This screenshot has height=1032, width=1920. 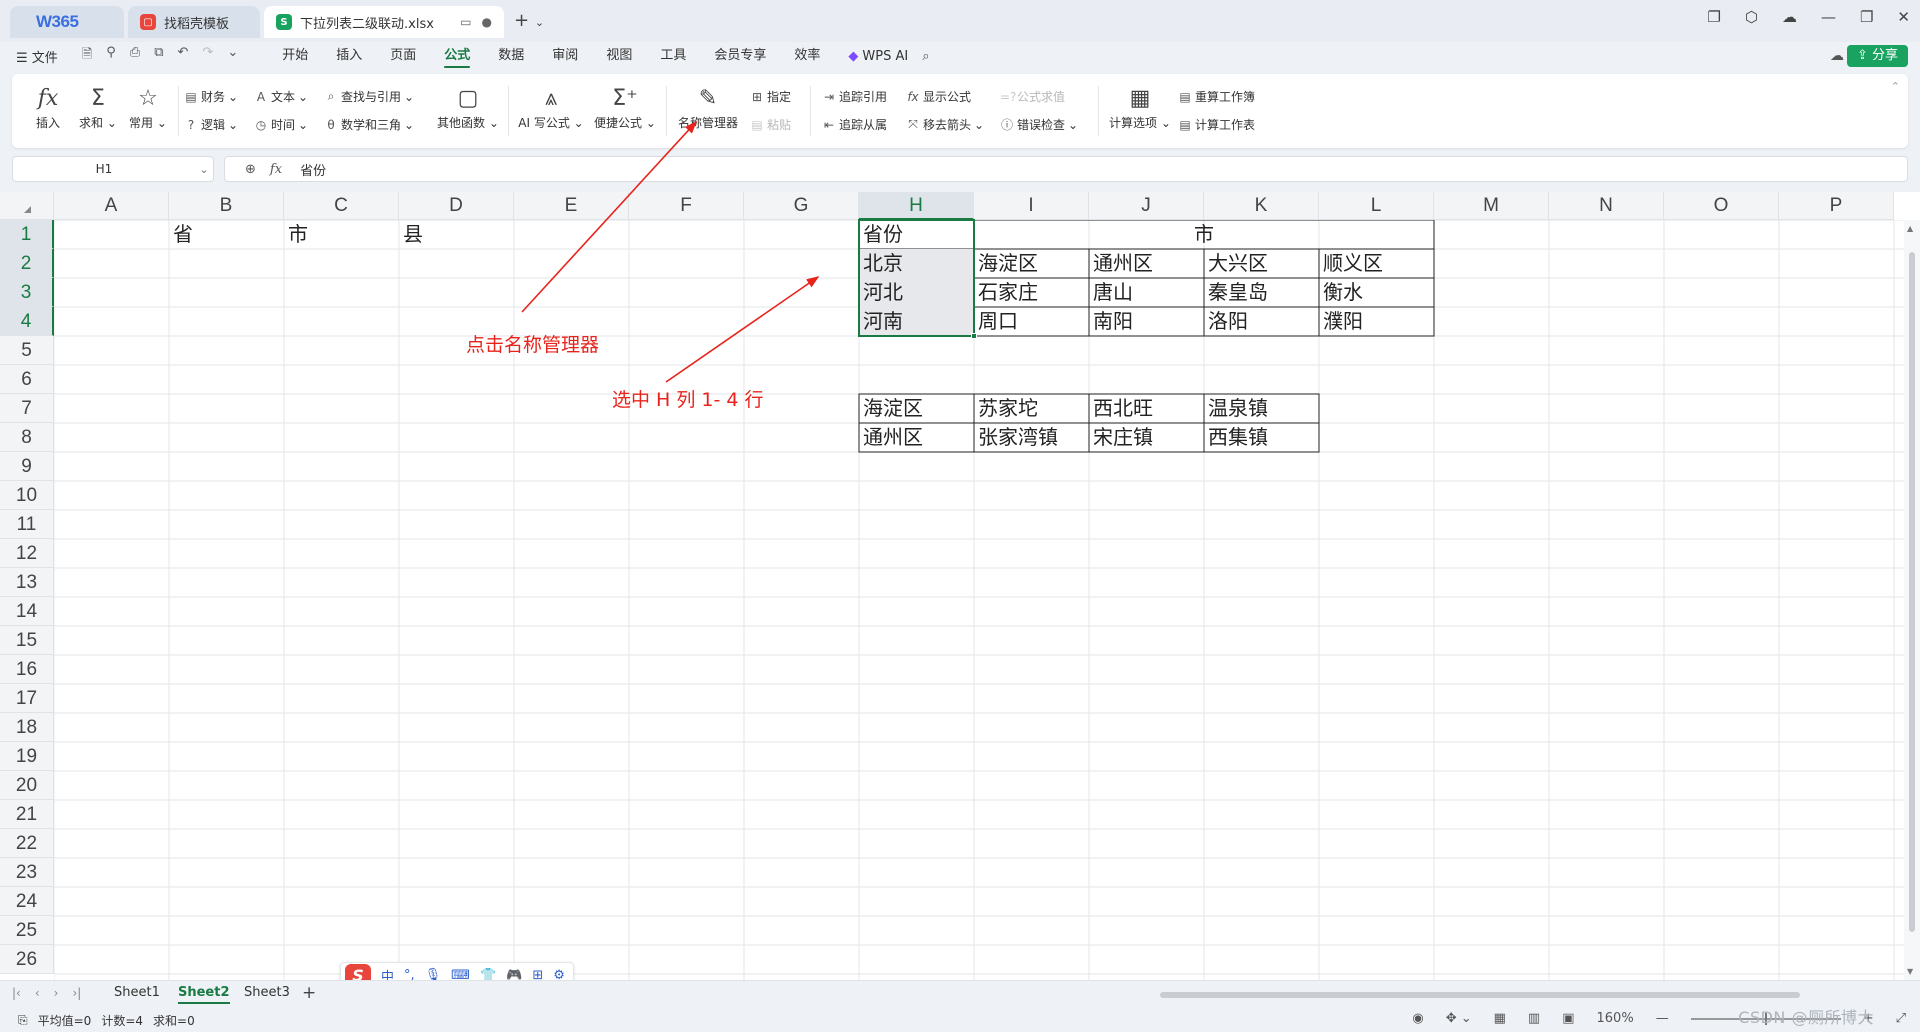 What do you see at coordinates (27, 206) in the screenshot?
I see `select-all-corner` at bounding box center [27, 206].